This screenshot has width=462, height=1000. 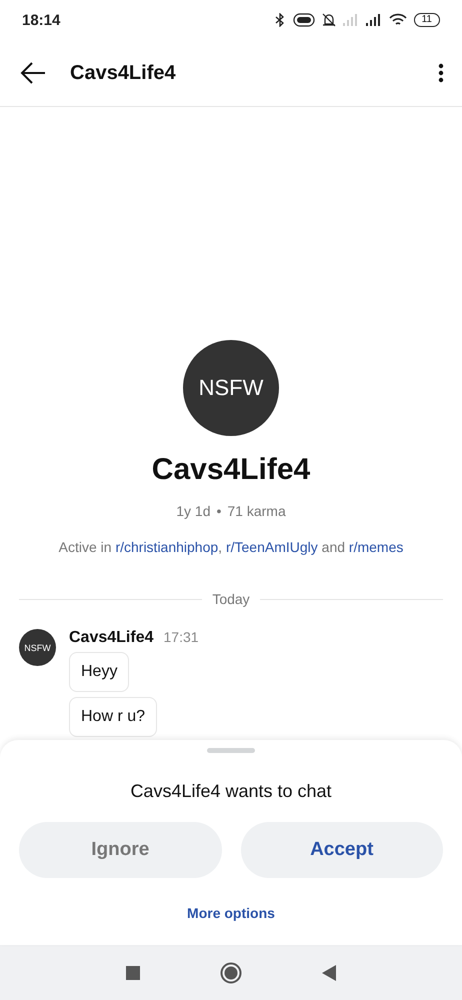 What do you see at coordinates (41, 20) in the screenshot?
I see `status-time: 18:14` at bounding box center [41, 20].